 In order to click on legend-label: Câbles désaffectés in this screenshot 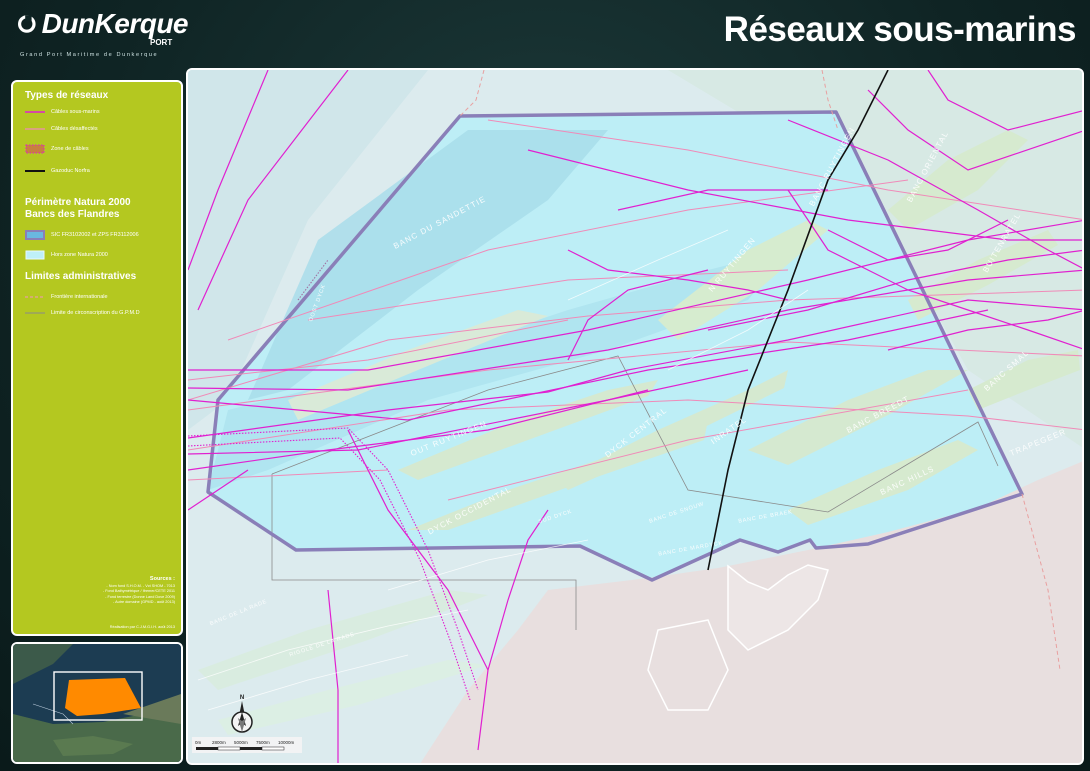, I will do `click(74, 129)`.